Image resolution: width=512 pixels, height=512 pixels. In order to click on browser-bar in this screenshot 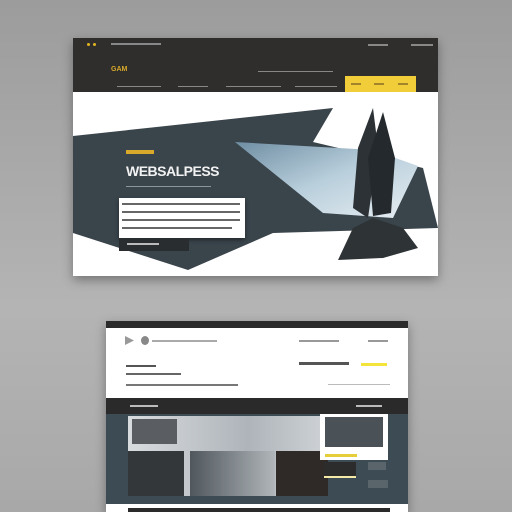, I will do `click(257, 324)`.